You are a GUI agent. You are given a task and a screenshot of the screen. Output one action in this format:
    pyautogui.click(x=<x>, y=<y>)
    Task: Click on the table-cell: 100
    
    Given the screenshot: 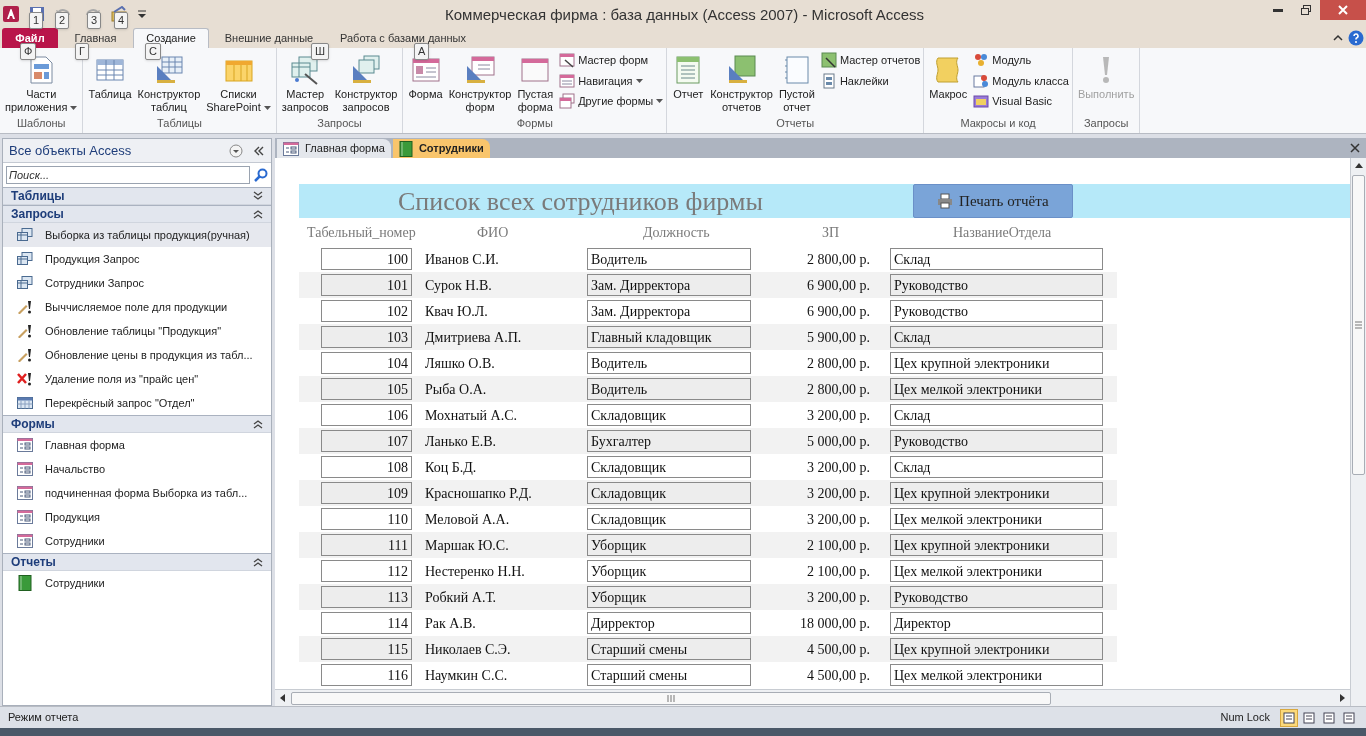 What is the action you would take?
    pyautogui.click(x=366, y=259)
    